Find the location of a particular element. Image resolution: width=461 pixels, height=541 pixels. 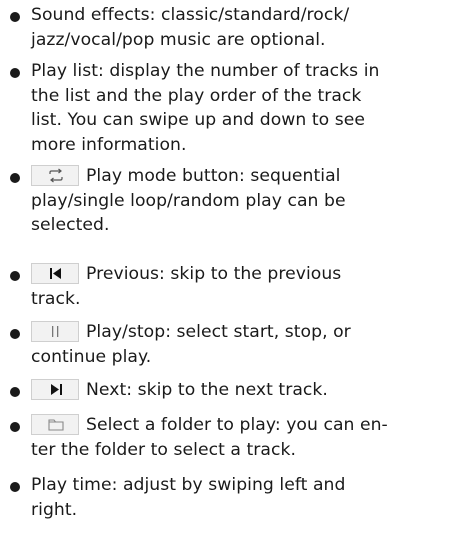

text-line: Next: skip to the next track. is located at coordinates (207, 390).